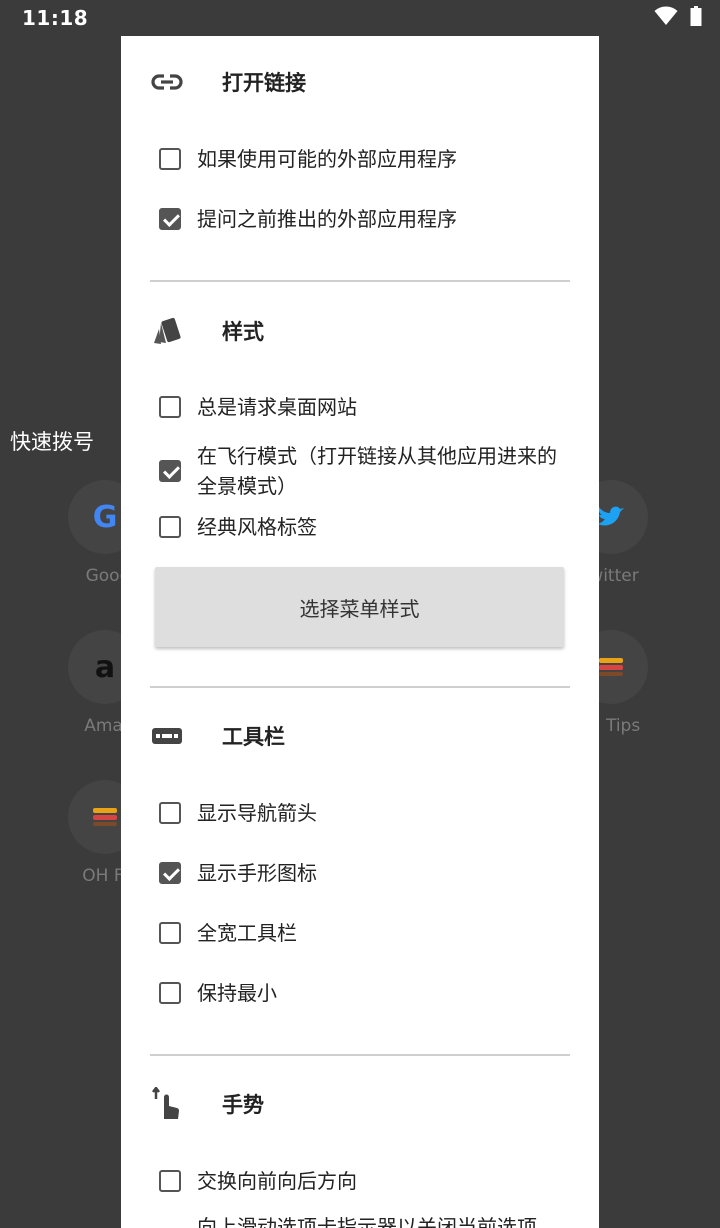 The width and height of the screenshot is (720, 1228). I want to click on swipe-up-gesture-icon, so click(167, 1104).